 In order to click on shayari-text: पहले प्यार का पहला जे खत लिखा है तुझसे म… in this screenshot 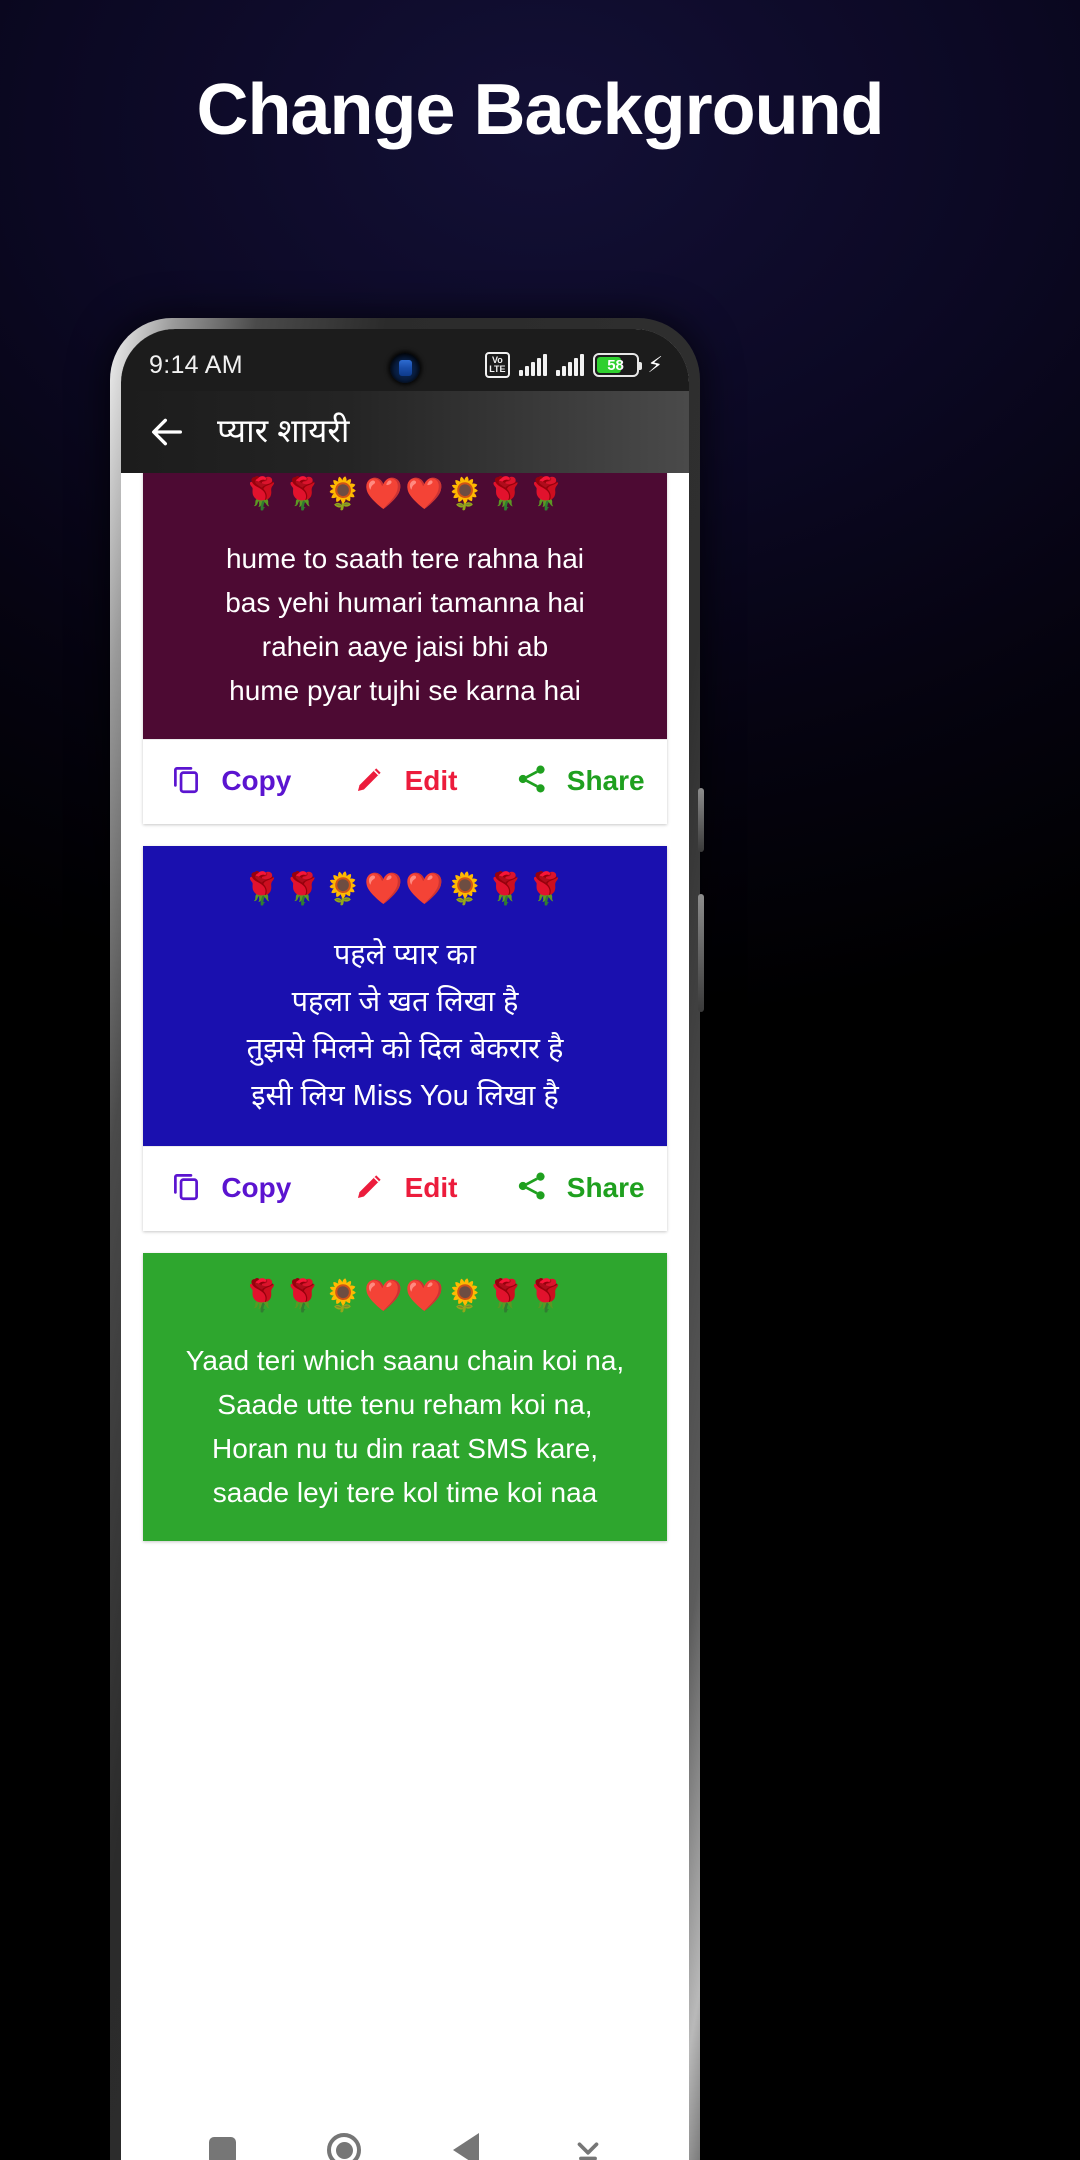, I will do `click(405, 1025)`.